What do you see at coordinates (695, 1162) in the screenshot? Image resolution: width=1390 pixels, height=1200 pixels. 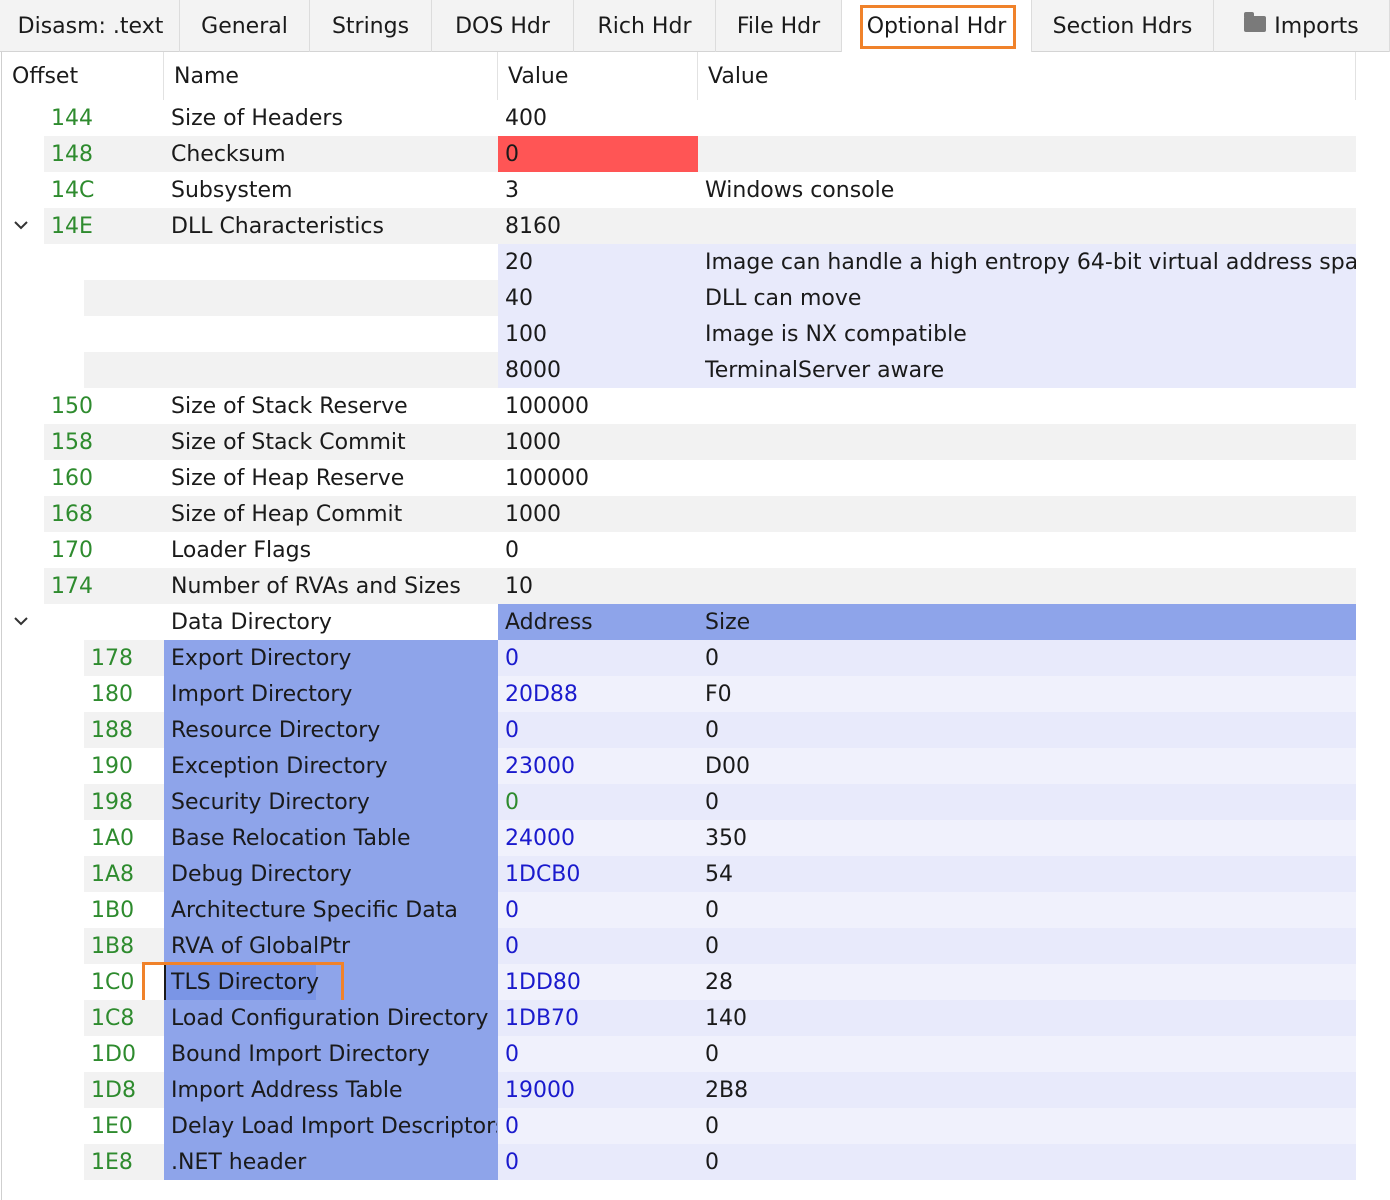 I see `data-directory-row: 1E8 .NET header 0 0` at bounding box center [695, 1162].